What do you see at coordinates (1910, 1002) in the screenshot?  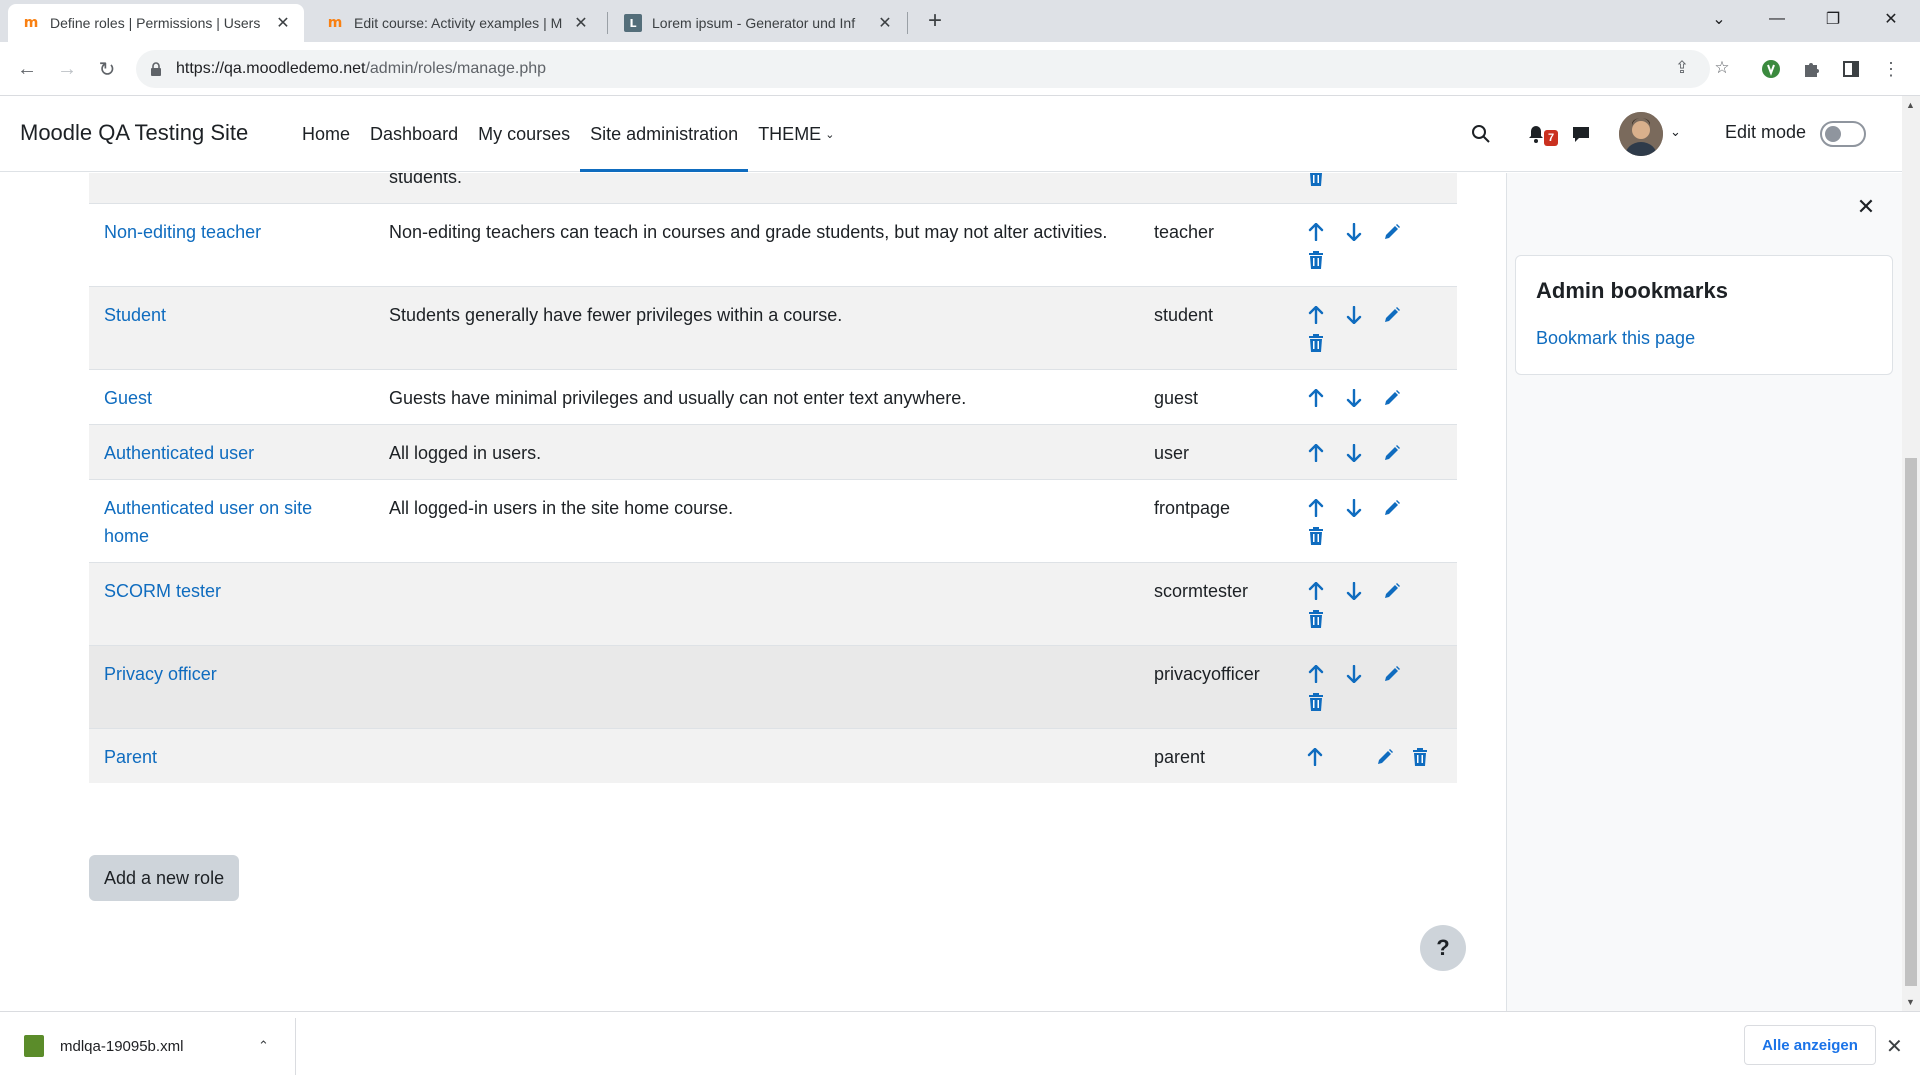 I see `scroll-down-arrow-icon: ▼` at bounding box center [1910, 1002].